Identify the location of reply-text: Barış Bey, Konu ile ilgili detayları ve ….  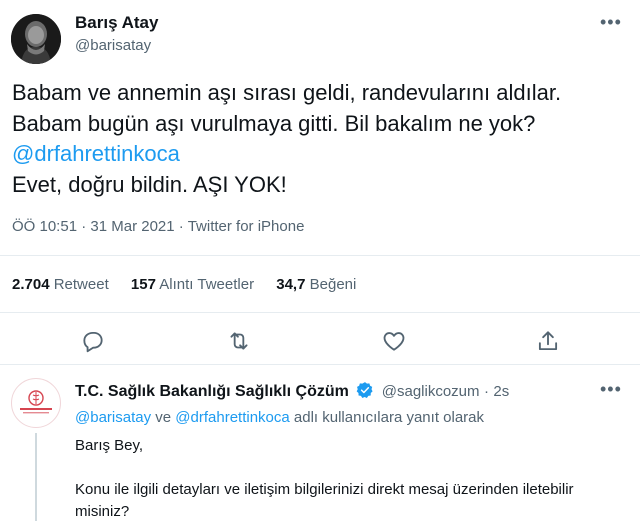
(355, 479).